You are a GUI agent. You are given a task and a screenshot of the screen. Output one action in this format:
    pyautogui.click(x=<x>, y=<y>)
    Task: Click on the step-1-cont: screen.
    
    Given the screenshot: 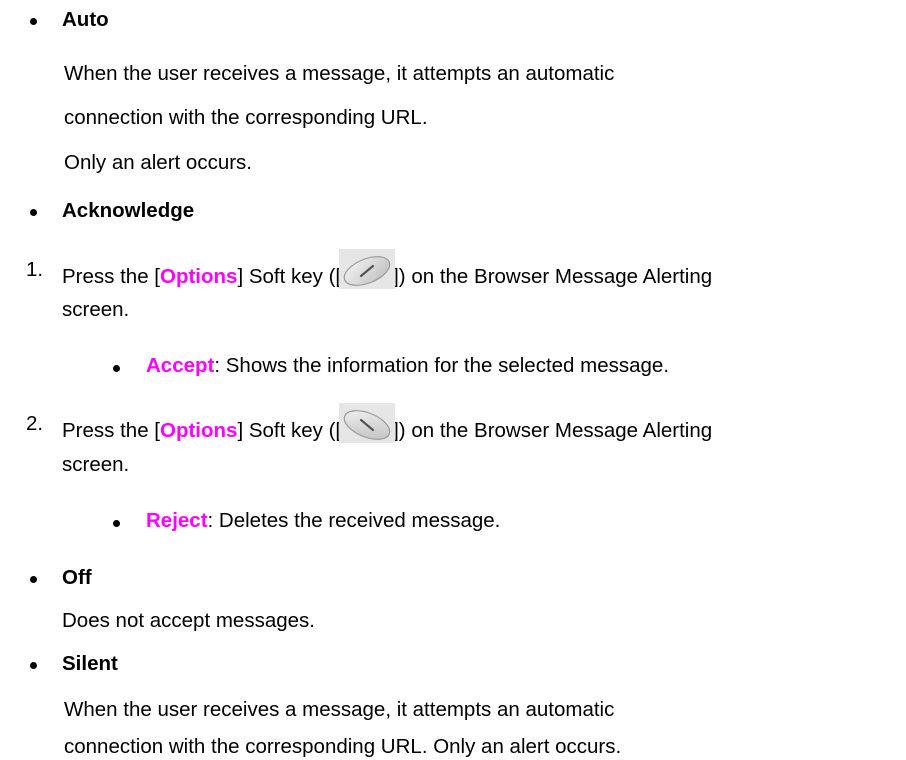 What is the action you would take?
    pyautogui.click(x=96, y=309)
    